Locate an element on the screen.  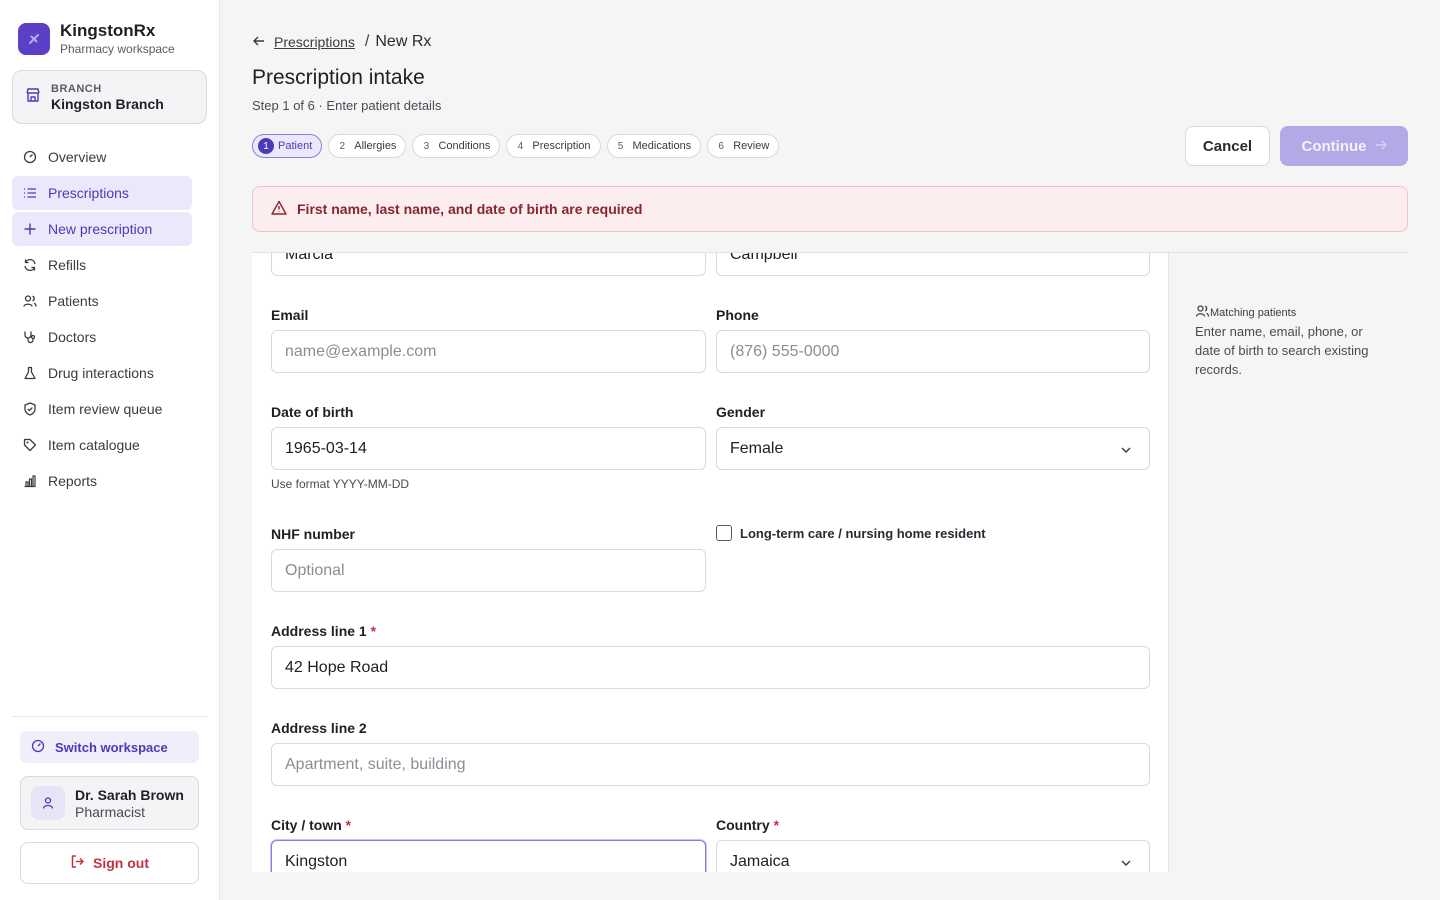
sidebar-item-new-prescription: New prescription is located at coordinates (102, 229).